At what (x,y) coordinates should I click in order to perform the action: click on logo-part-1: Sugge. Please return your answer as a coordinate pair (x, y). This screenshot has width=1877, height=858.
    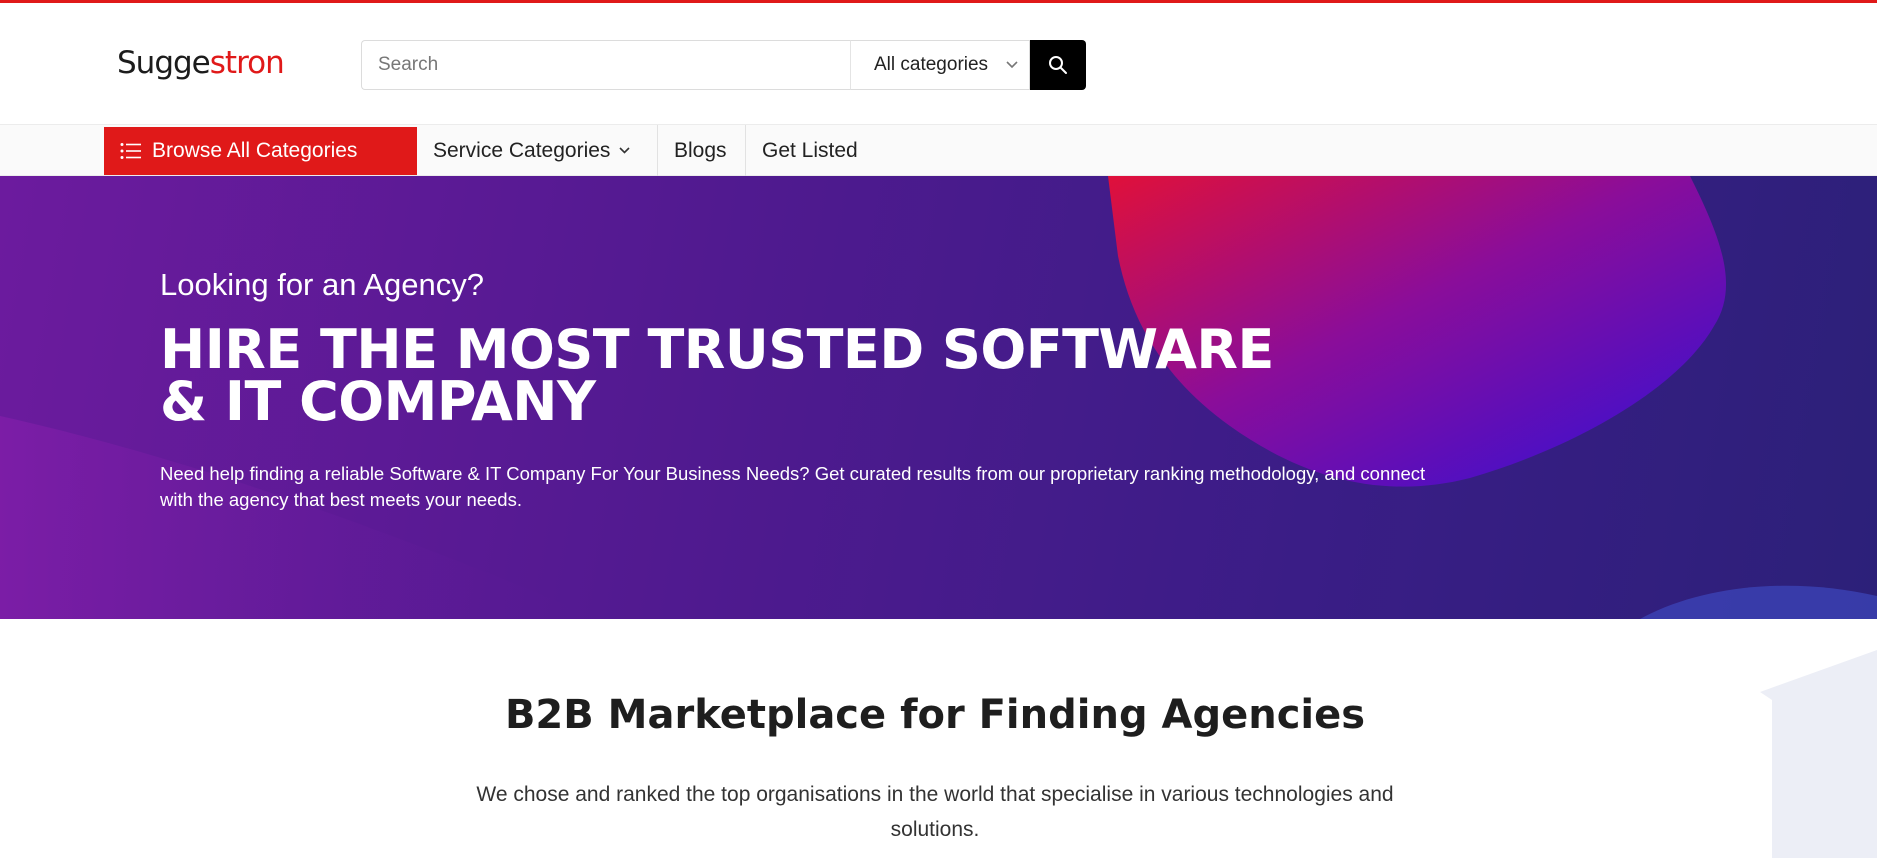
    Looking at the image, I should click on (164, 63).